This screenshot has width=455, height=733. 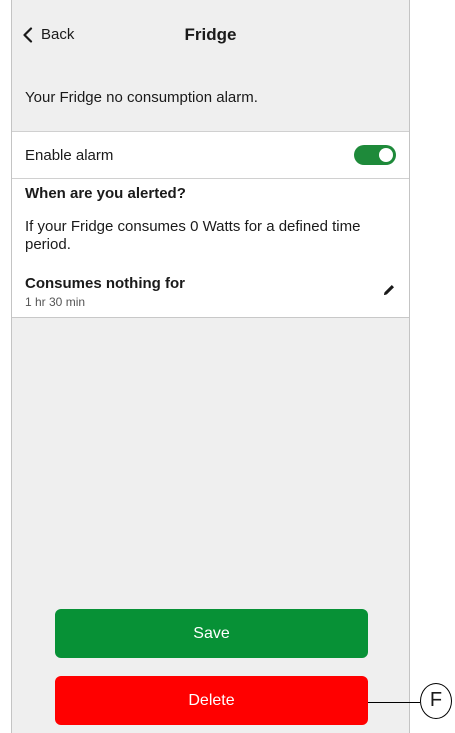 What do you see at coordinates (389, 292) in the screenshot?
I see `pencil-icon` at bounding box center [389, 292].